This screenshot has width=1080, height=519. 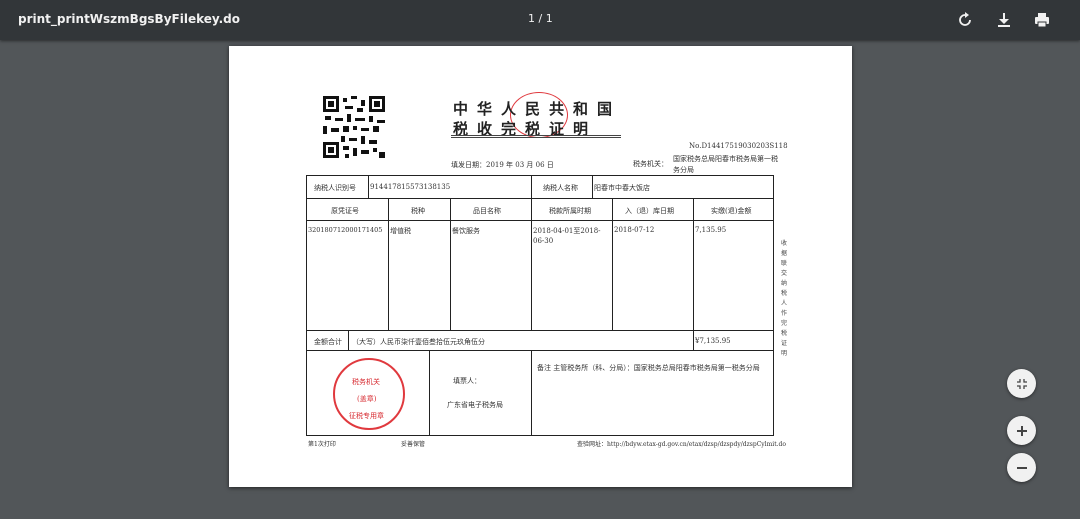 What do you see at coordinates (418, 211) in the screenshot?
I see `column-header: 税种` at bounding box center [418, 211].